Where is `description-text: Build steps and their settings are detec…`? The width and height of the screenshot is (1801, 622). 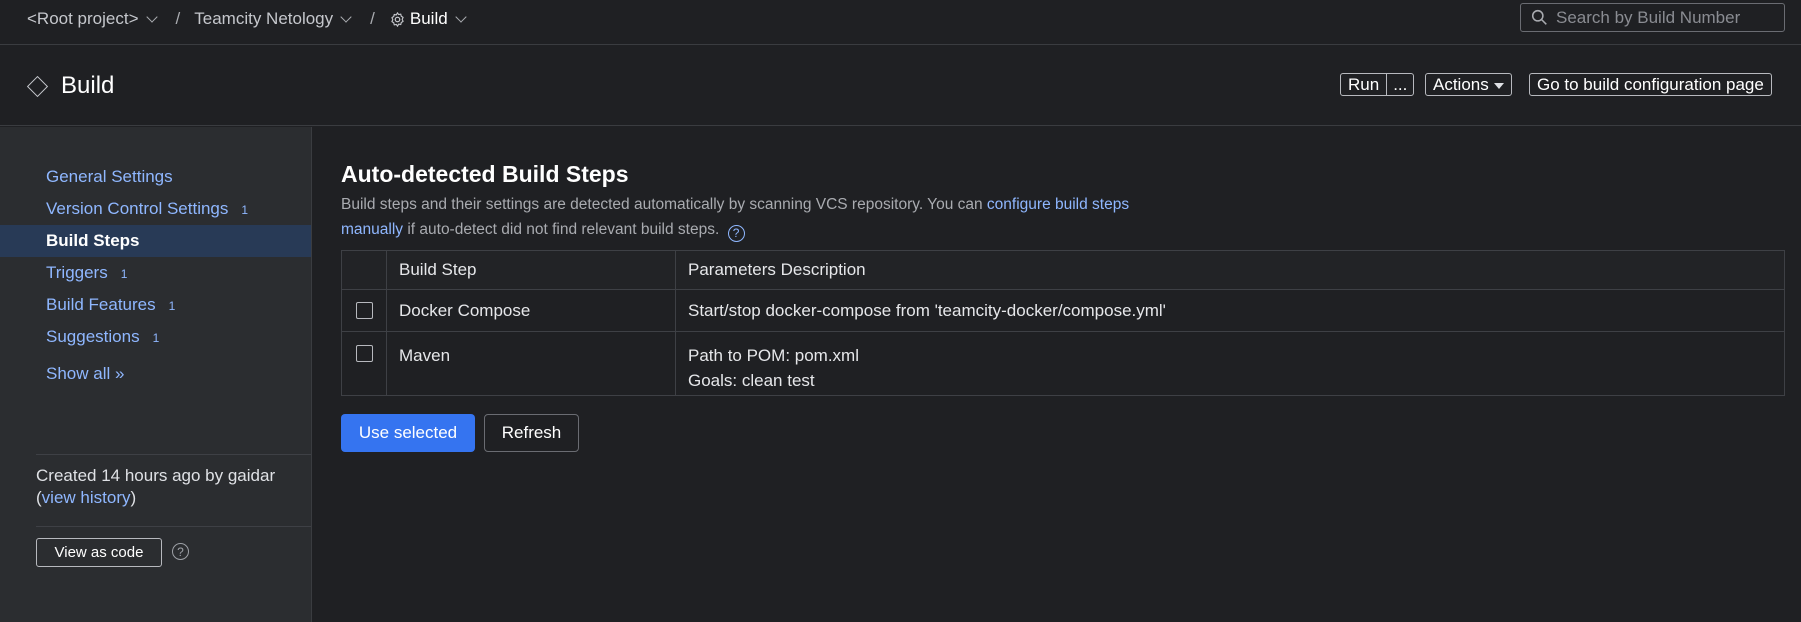 description-text: Build steps and their settings are detec… is located at coordinates (664, 204).